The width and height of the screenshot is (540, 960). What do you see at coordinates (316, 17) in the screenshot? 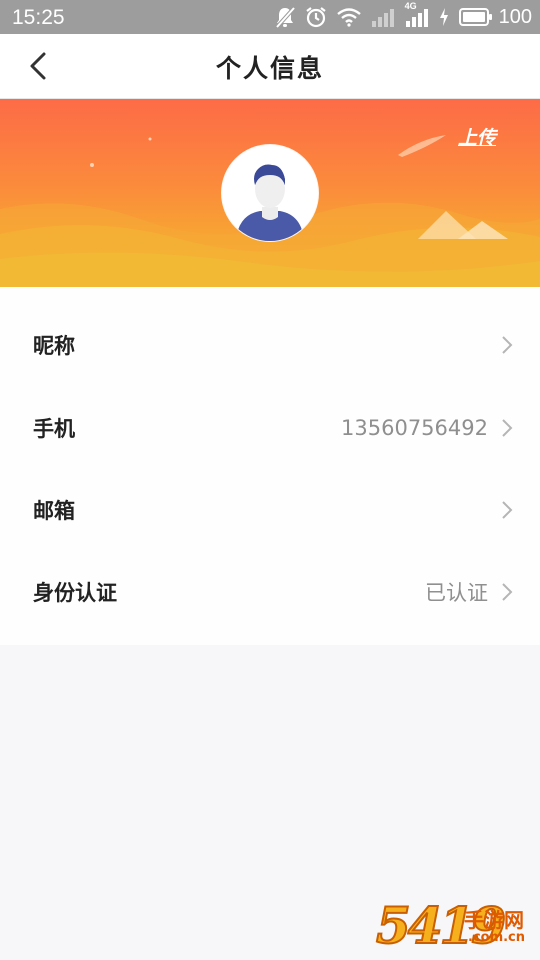
I see `alarm-icon` at bounding box center [316, 17].